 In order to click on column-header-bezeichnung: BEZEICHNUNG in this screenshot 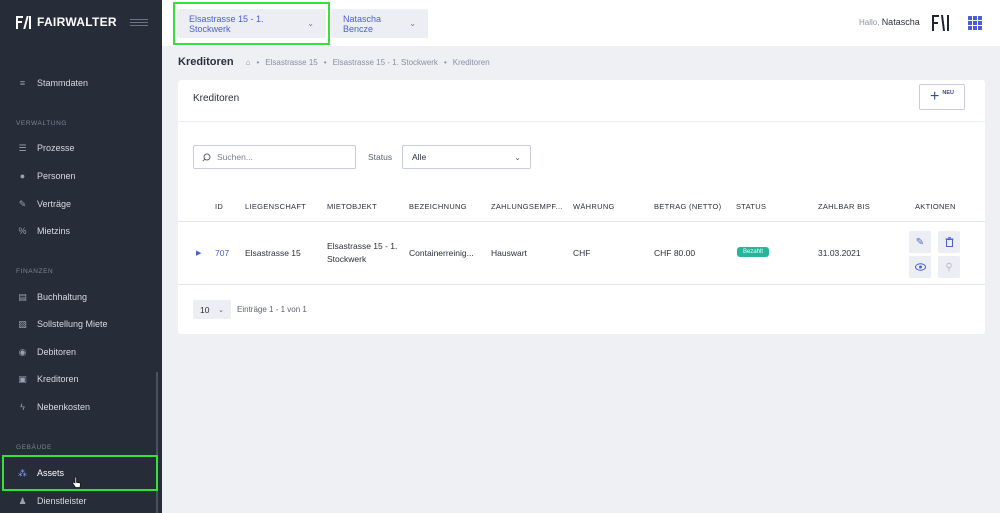, I will do `click(438, 206)`.